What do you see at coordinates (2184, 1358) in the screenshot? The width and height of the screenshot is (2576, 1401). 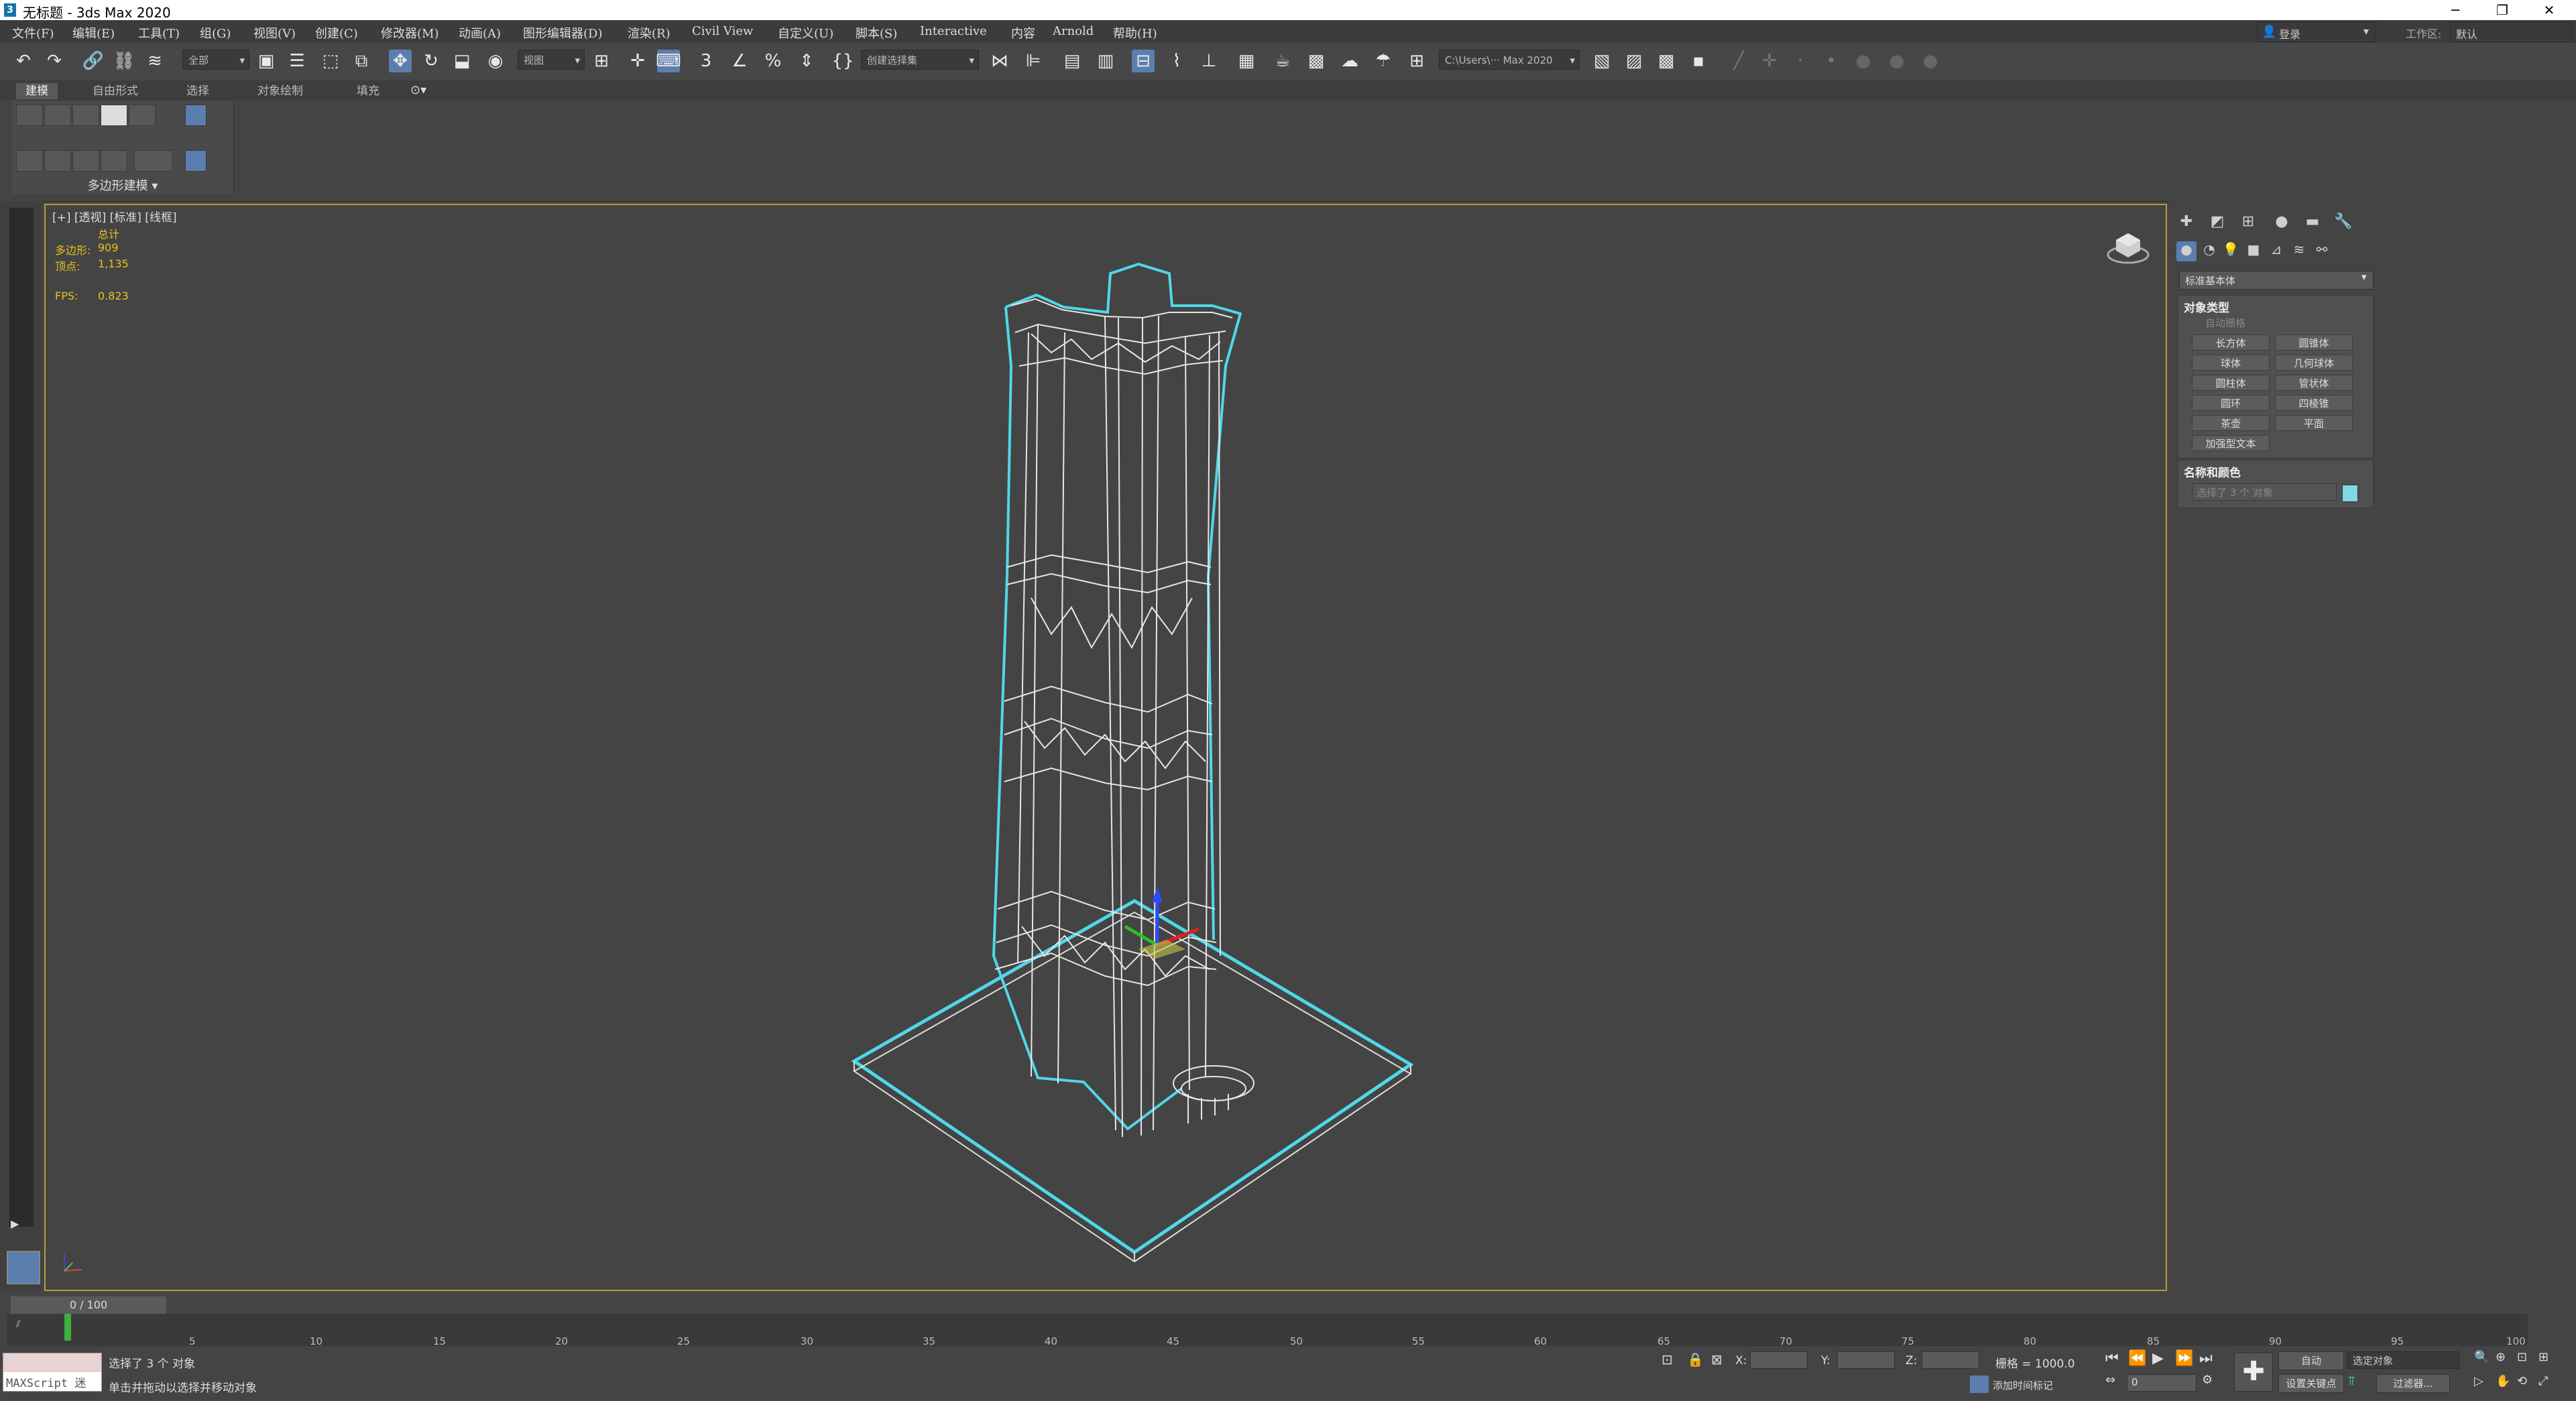 I see `next-frame-icon: ⏩` at bounding box center [2184, 1358].